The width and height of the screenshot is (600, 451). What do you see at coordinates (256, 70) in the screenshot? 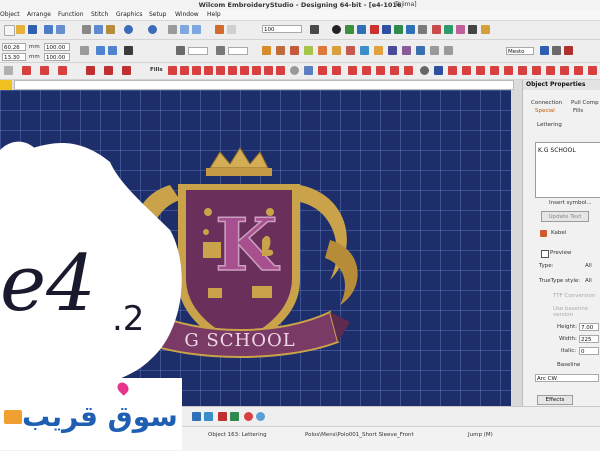
I see `fill-raised-icon` at bounding box center [256, 70].